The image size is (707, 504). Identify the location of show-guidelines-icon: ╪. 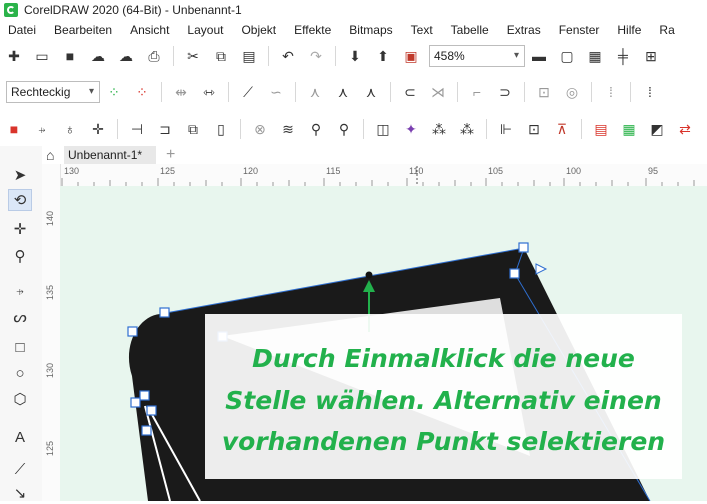
(623, 56).